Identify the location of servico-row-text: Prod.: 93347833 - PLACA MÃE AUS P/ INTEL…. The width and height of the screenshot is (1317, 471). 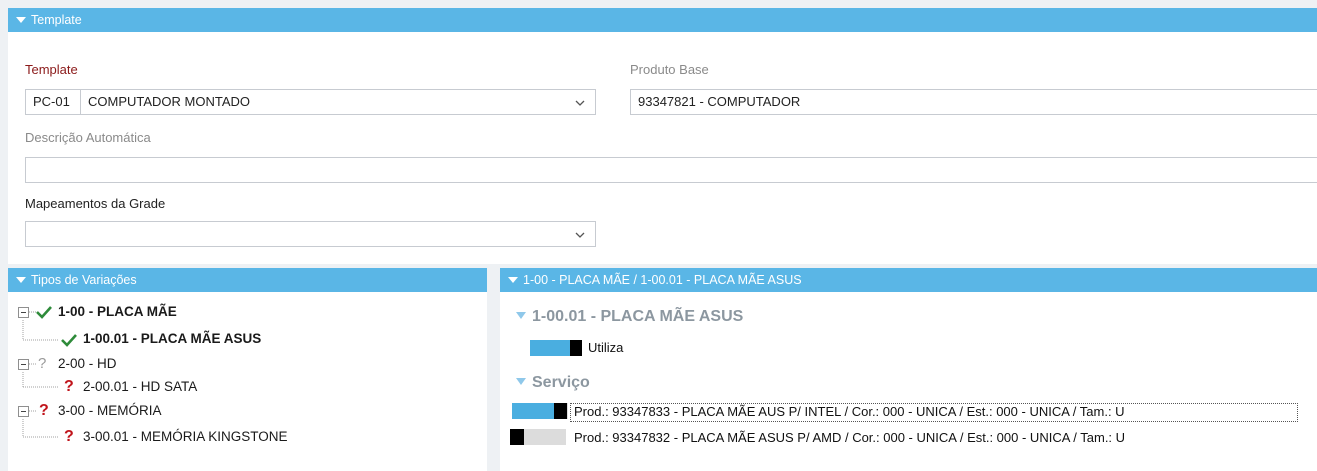
(849, 411).